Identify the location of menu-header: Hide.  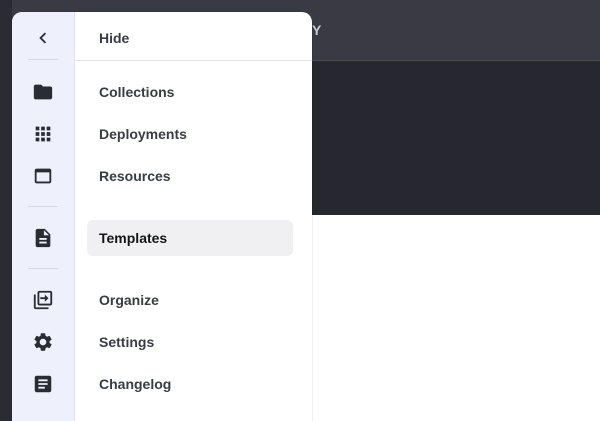
(193, 36).